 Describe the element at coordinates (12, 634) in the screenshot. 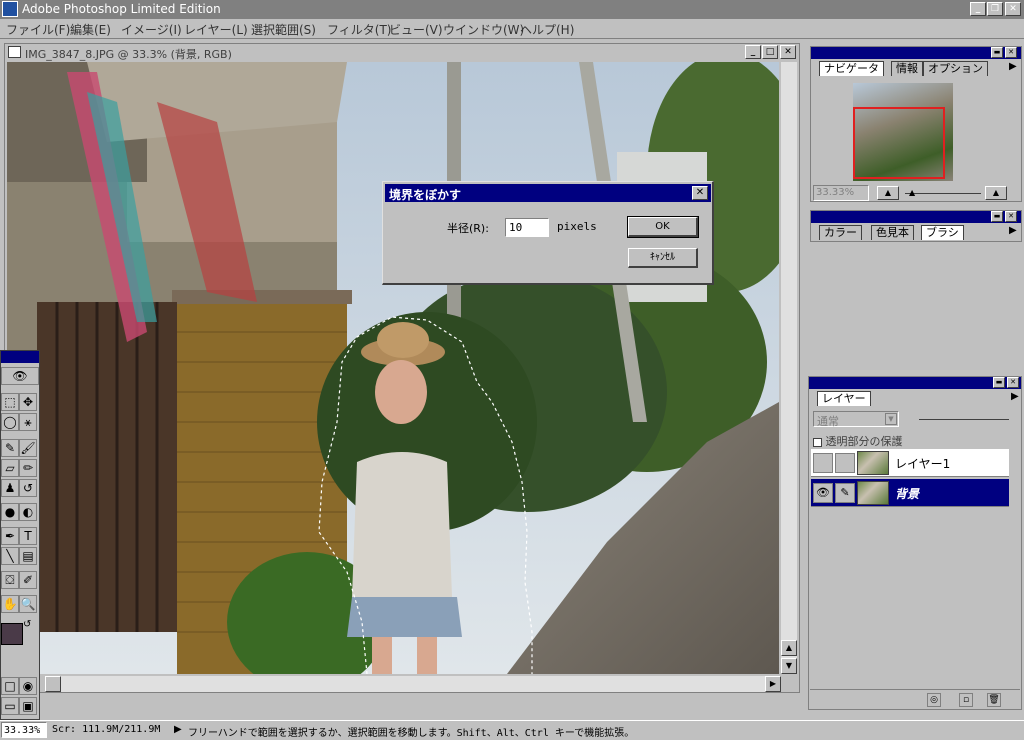

I see `foreground-color-swatch` at that location.